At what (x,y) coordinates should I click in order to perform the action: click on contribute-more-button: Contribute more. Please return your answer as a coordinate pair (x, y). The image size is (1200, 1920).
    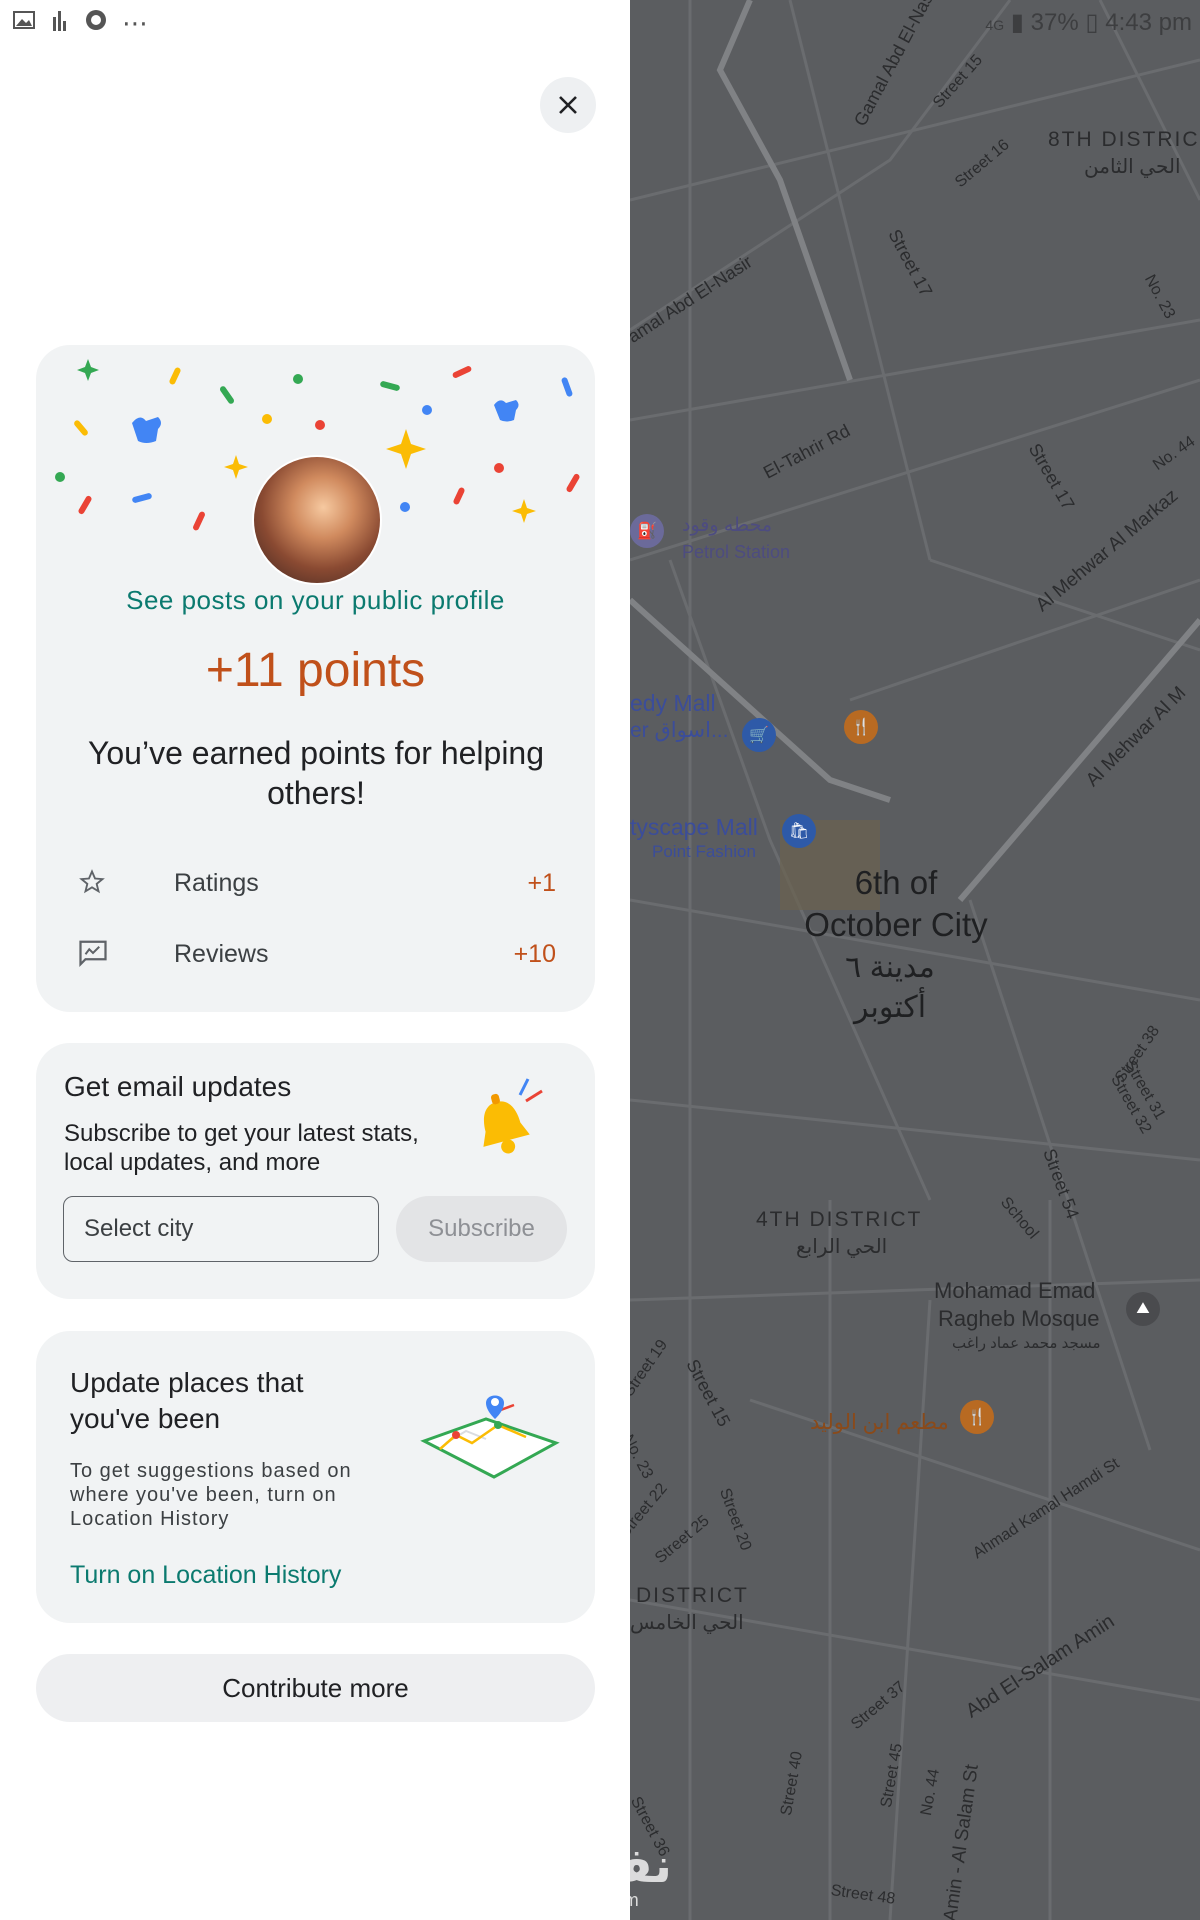
    Looking at the image, I should click on (315, 1688).